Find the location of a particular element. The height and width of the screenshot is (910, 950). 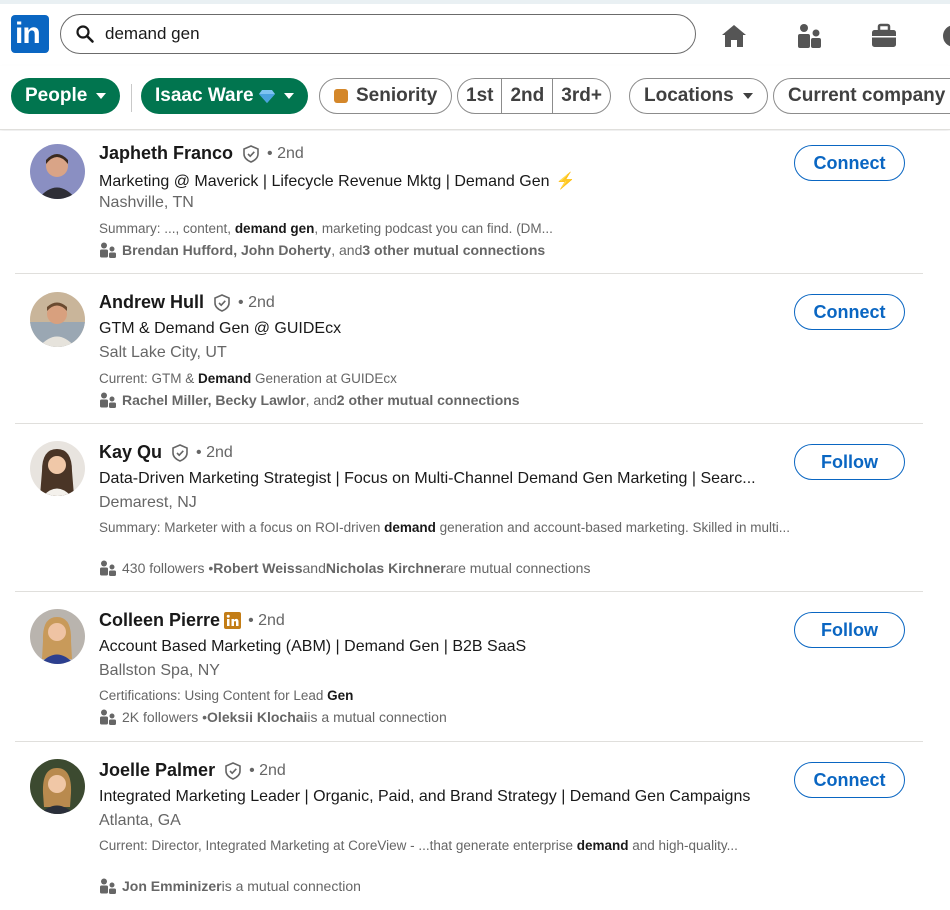

profile-name: Colleen Pierre is located at coordinates (159, 620).